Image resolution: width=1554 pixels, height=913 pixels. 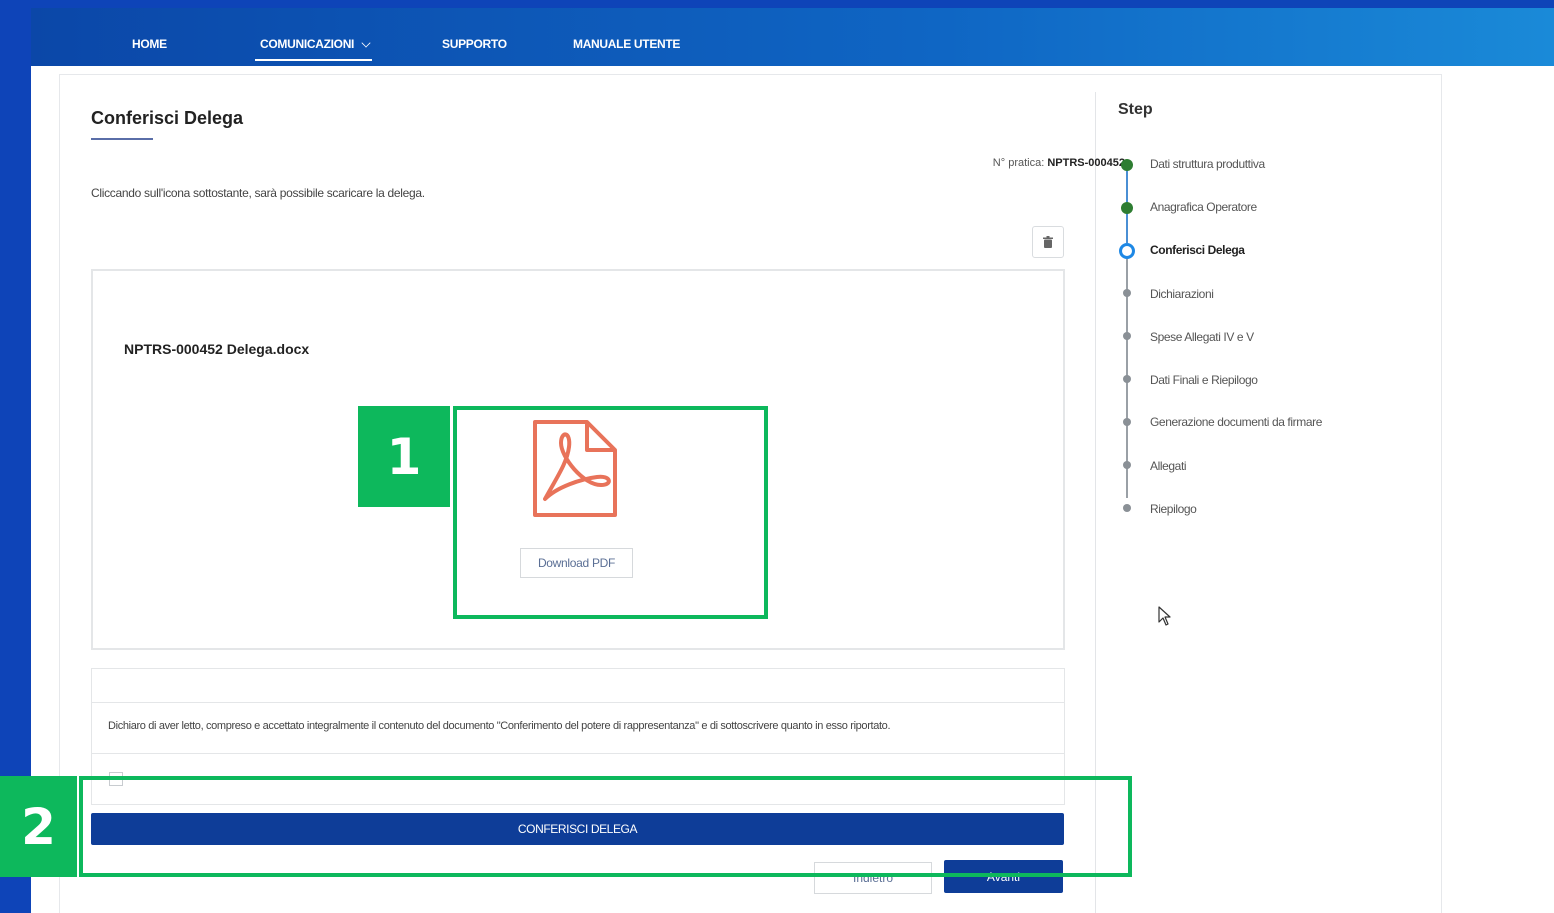 I want to click on pratica-number: N° pratica: NPTRS-000452, so click(x=1059, y=163).